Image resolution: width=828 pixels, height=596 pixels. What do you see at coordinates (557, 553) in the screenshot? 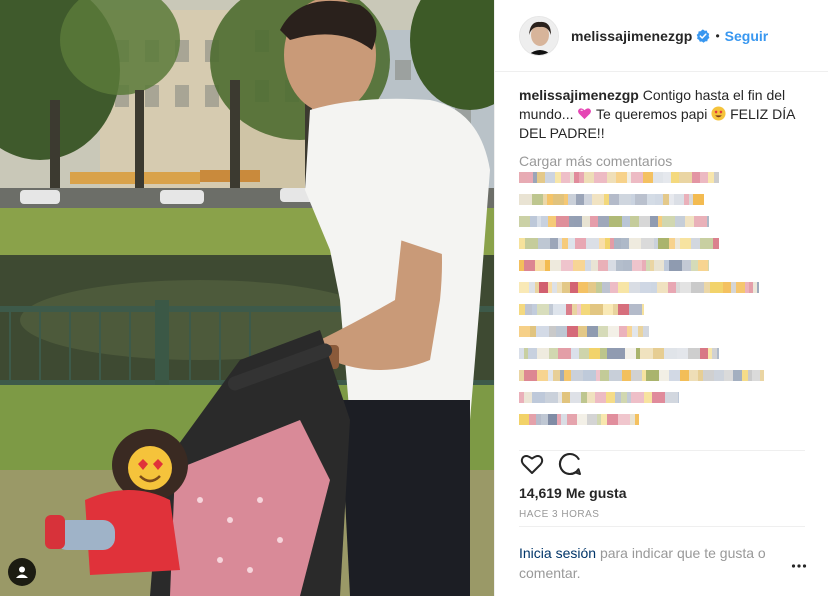
I see `login-link: Inicia sesión` at bounding box center [557, 553].